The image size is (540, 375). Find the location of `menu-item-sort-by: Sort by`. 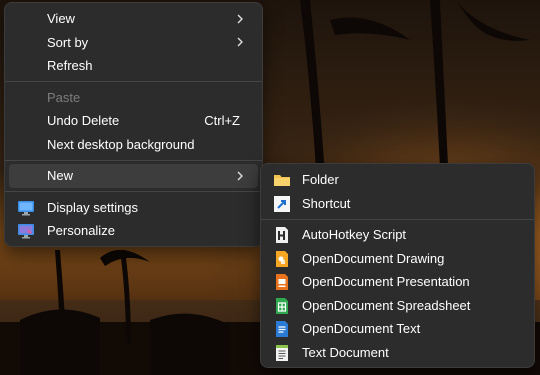

menu-item-sort-by: Sort by is located at coordinates (133, 43).